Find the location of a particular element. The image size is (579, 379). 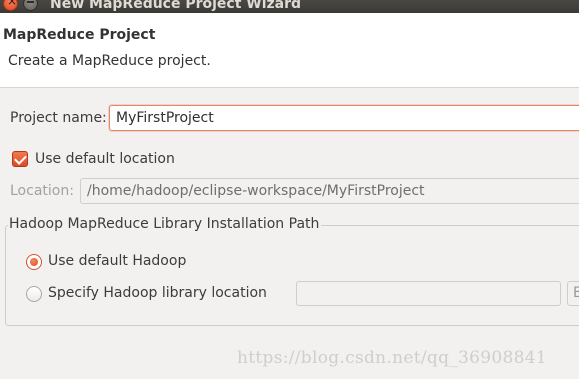

title-bar: New MapReduce Project Wizard is located at coordinates (289, 6).